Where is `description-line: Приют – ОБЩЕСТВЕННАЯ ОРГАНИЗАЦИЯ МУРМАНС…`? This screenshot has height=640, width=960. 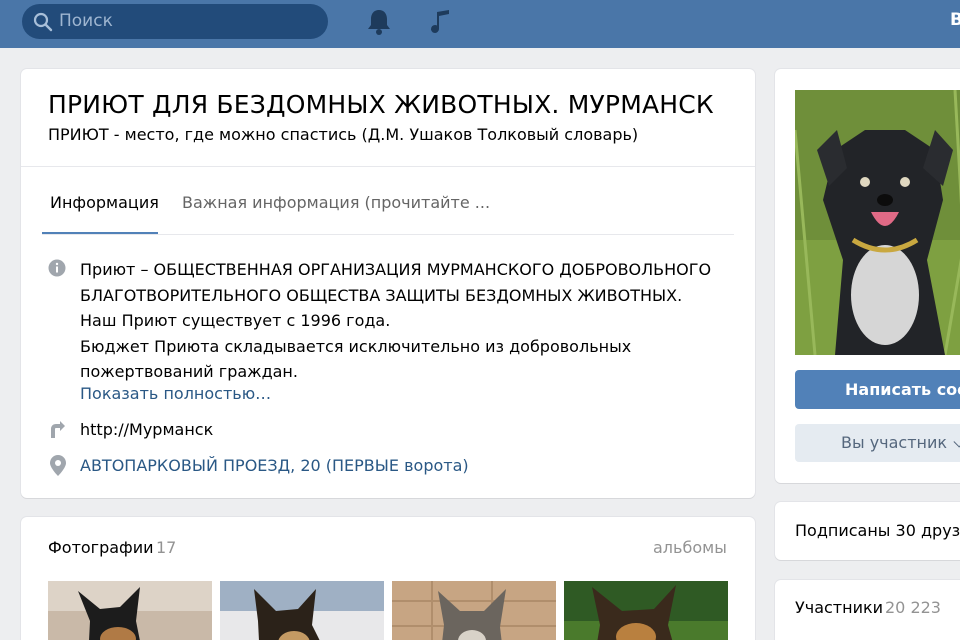
description-line: Приют – ОБЩЕСТВЕННАЯ ОРГАНИЗАЦИЯ МУРМАНС… is located at coordinates (396, 269).